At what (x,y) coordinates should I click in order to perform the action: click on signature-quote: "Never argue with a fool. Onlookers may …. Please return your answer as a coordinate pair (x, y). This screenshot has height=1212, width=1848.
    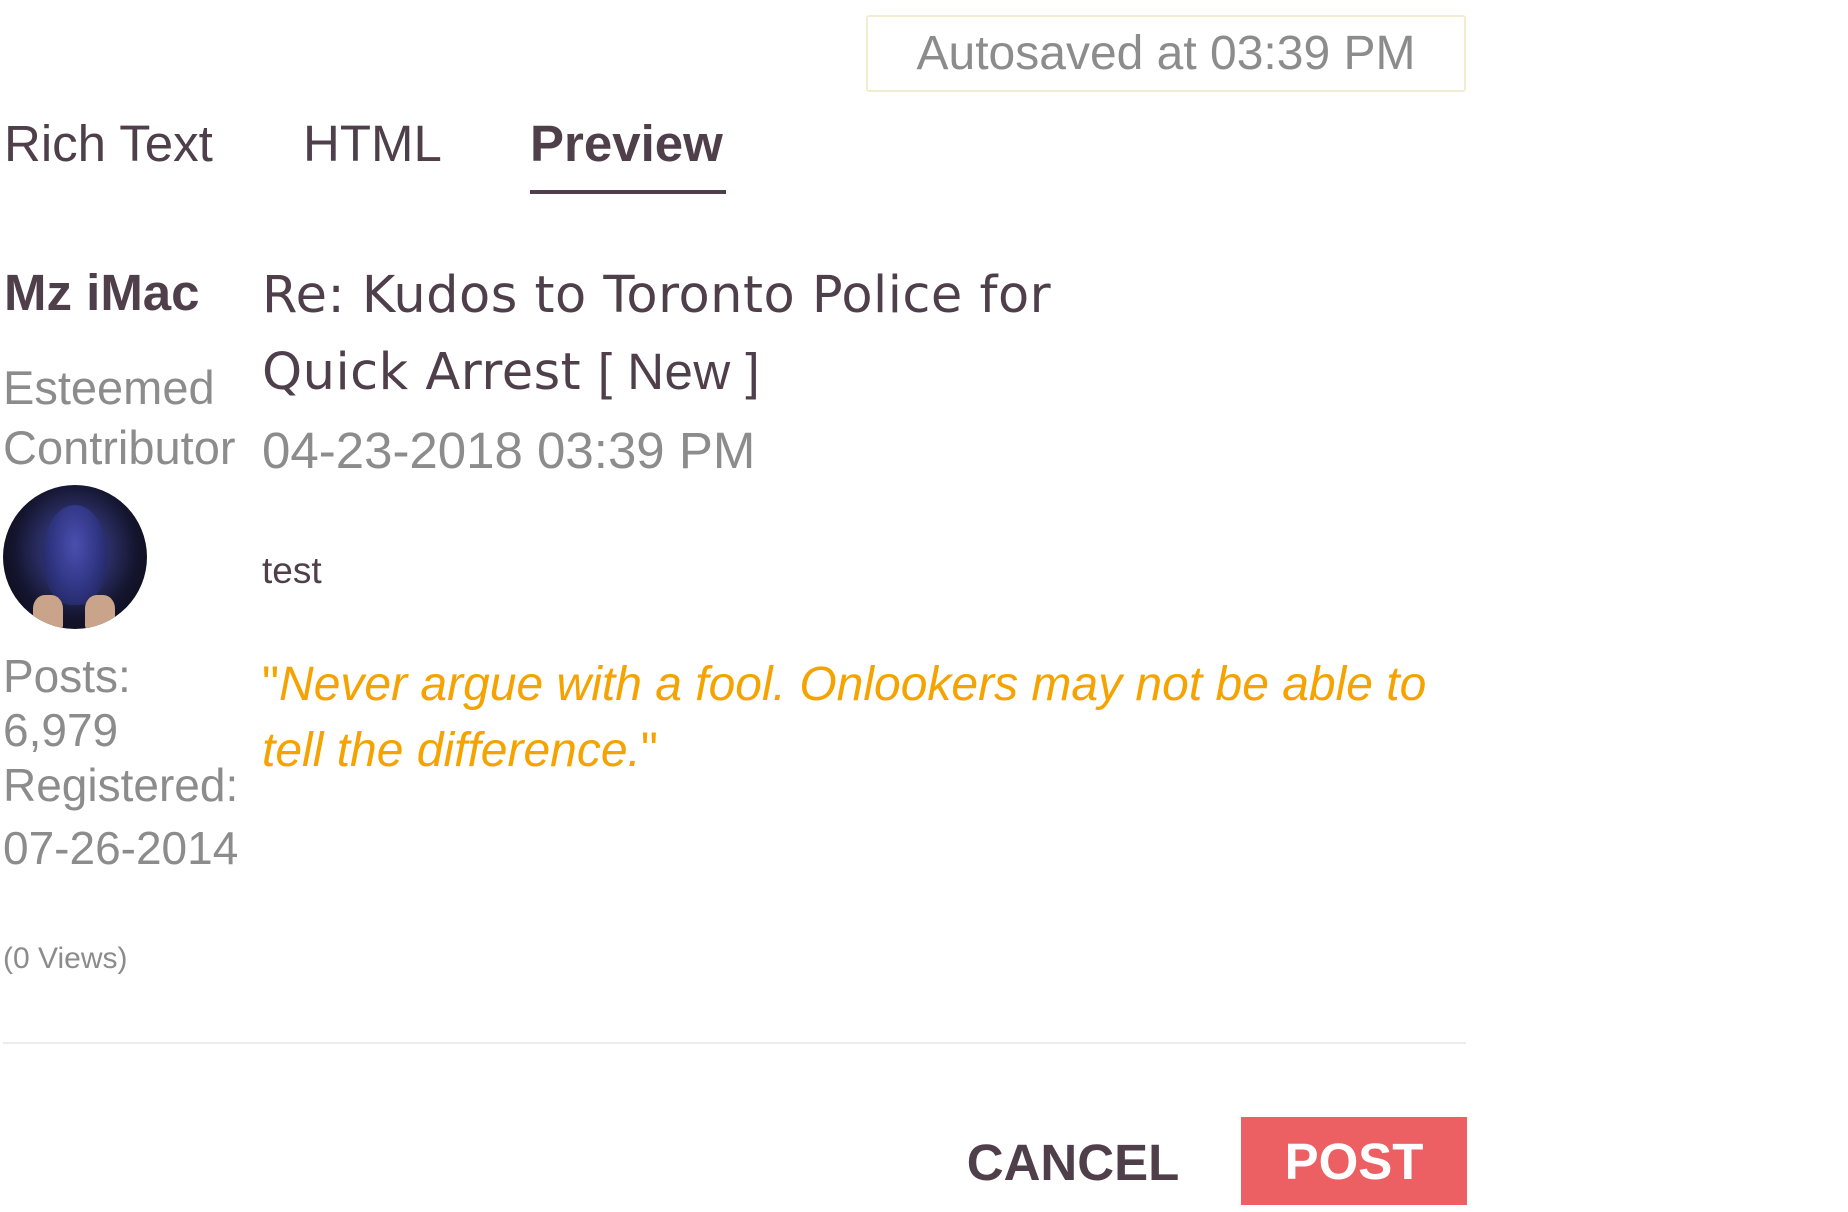
    Looking at the image, I should click on (872, 718).